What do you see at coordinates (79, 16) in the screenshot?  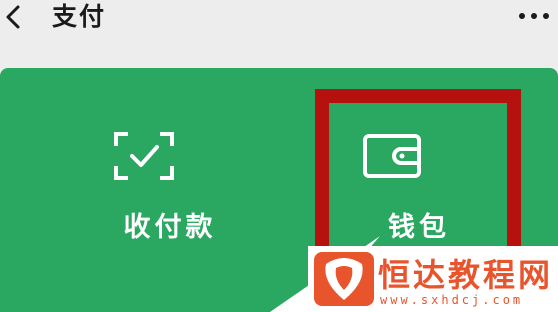 I see `page-title: 支付` at bounding box center [79, 16].